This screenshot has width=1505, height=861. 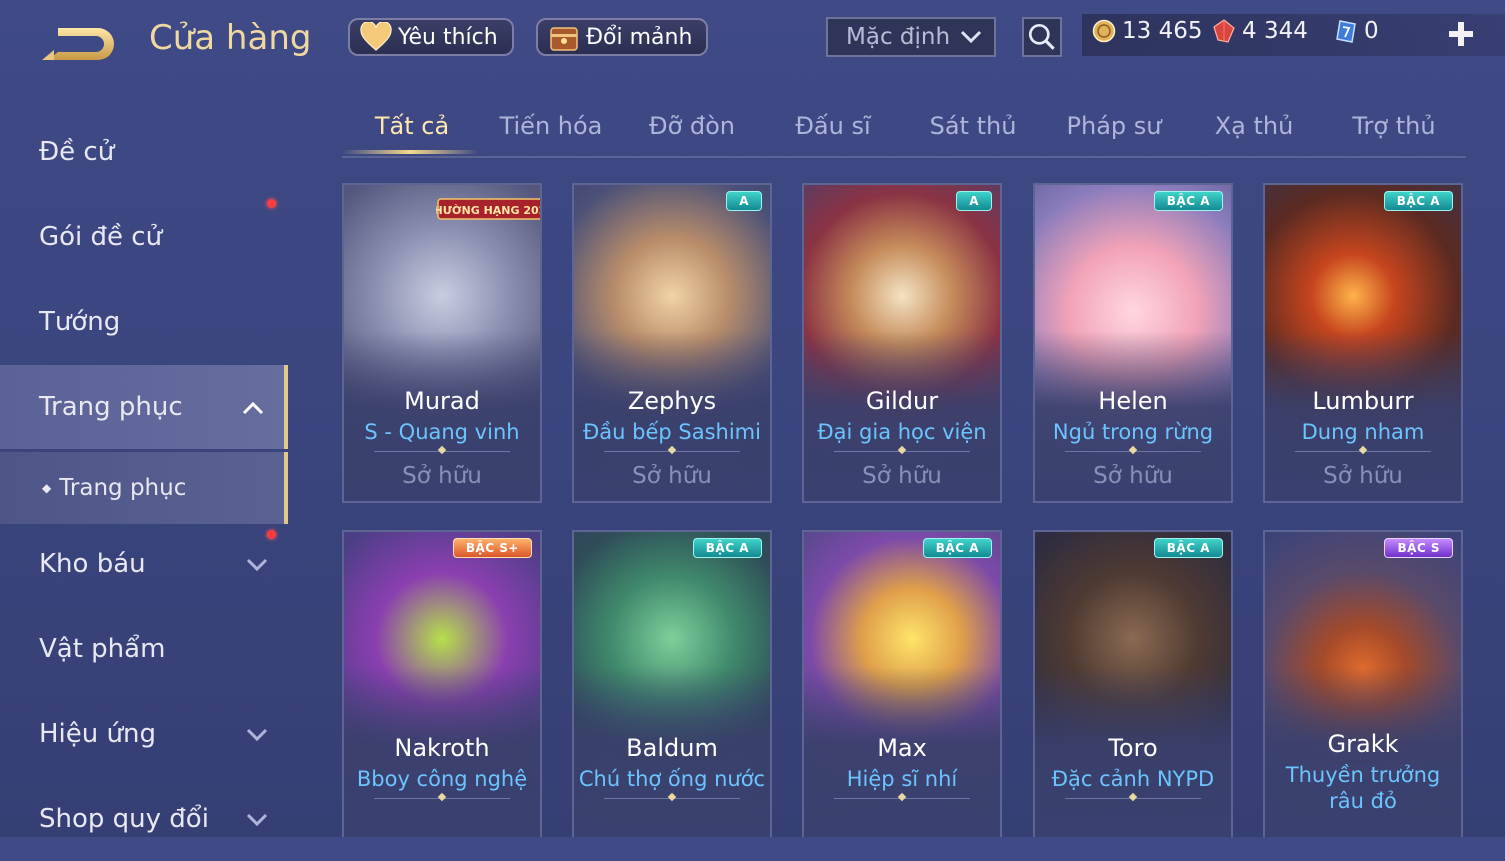 What do you see at coordinates (1394, 126) in the screenshot?
I see `tab-support: Trợ thủ` at bounding box center [1394, 126].